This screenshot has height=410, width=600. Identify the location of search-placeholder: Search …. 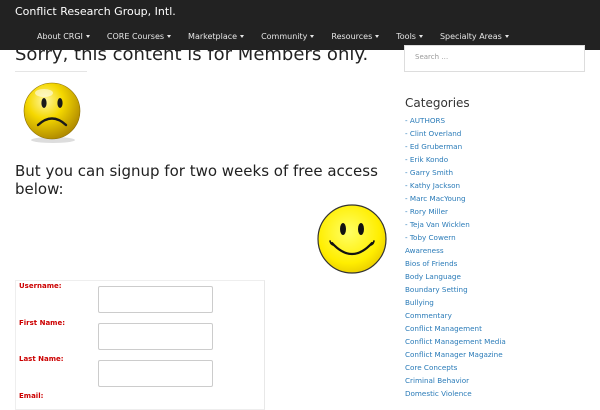
(432, 57).